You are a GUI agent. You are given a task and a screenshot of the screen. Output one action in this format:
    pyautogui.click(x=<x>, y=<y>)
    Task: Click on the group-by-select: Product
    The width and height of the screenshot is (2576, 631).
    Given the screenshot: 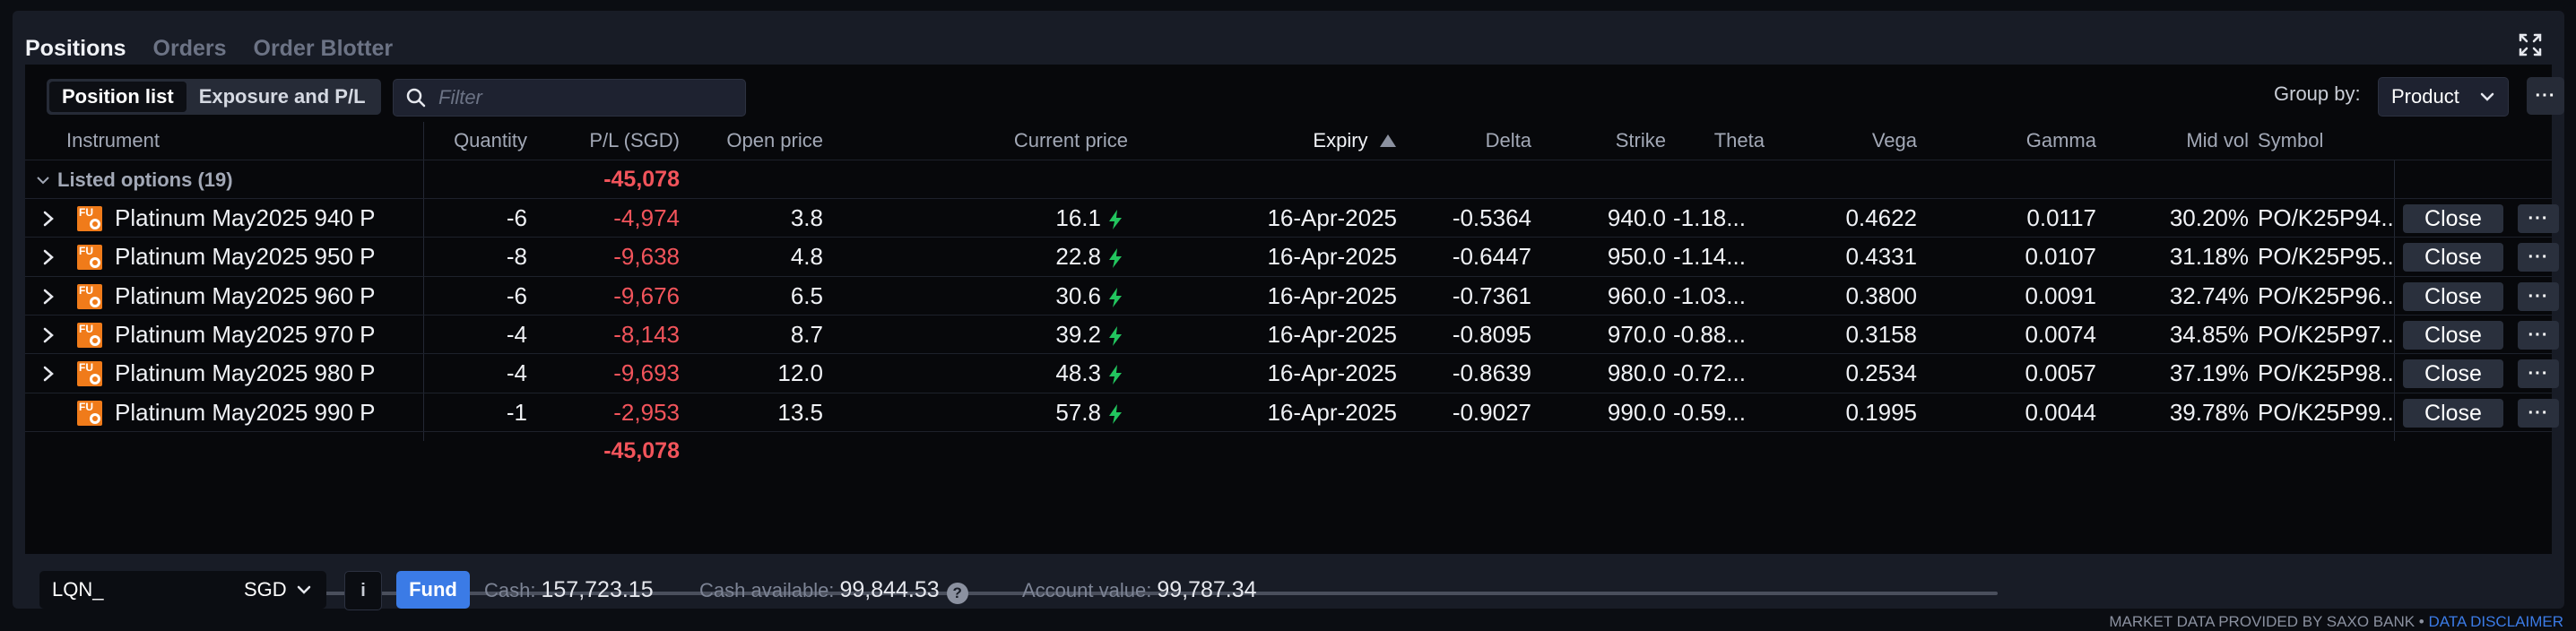 What is the action you would take?
    pyautogui.click(x=2443, y=97)
    